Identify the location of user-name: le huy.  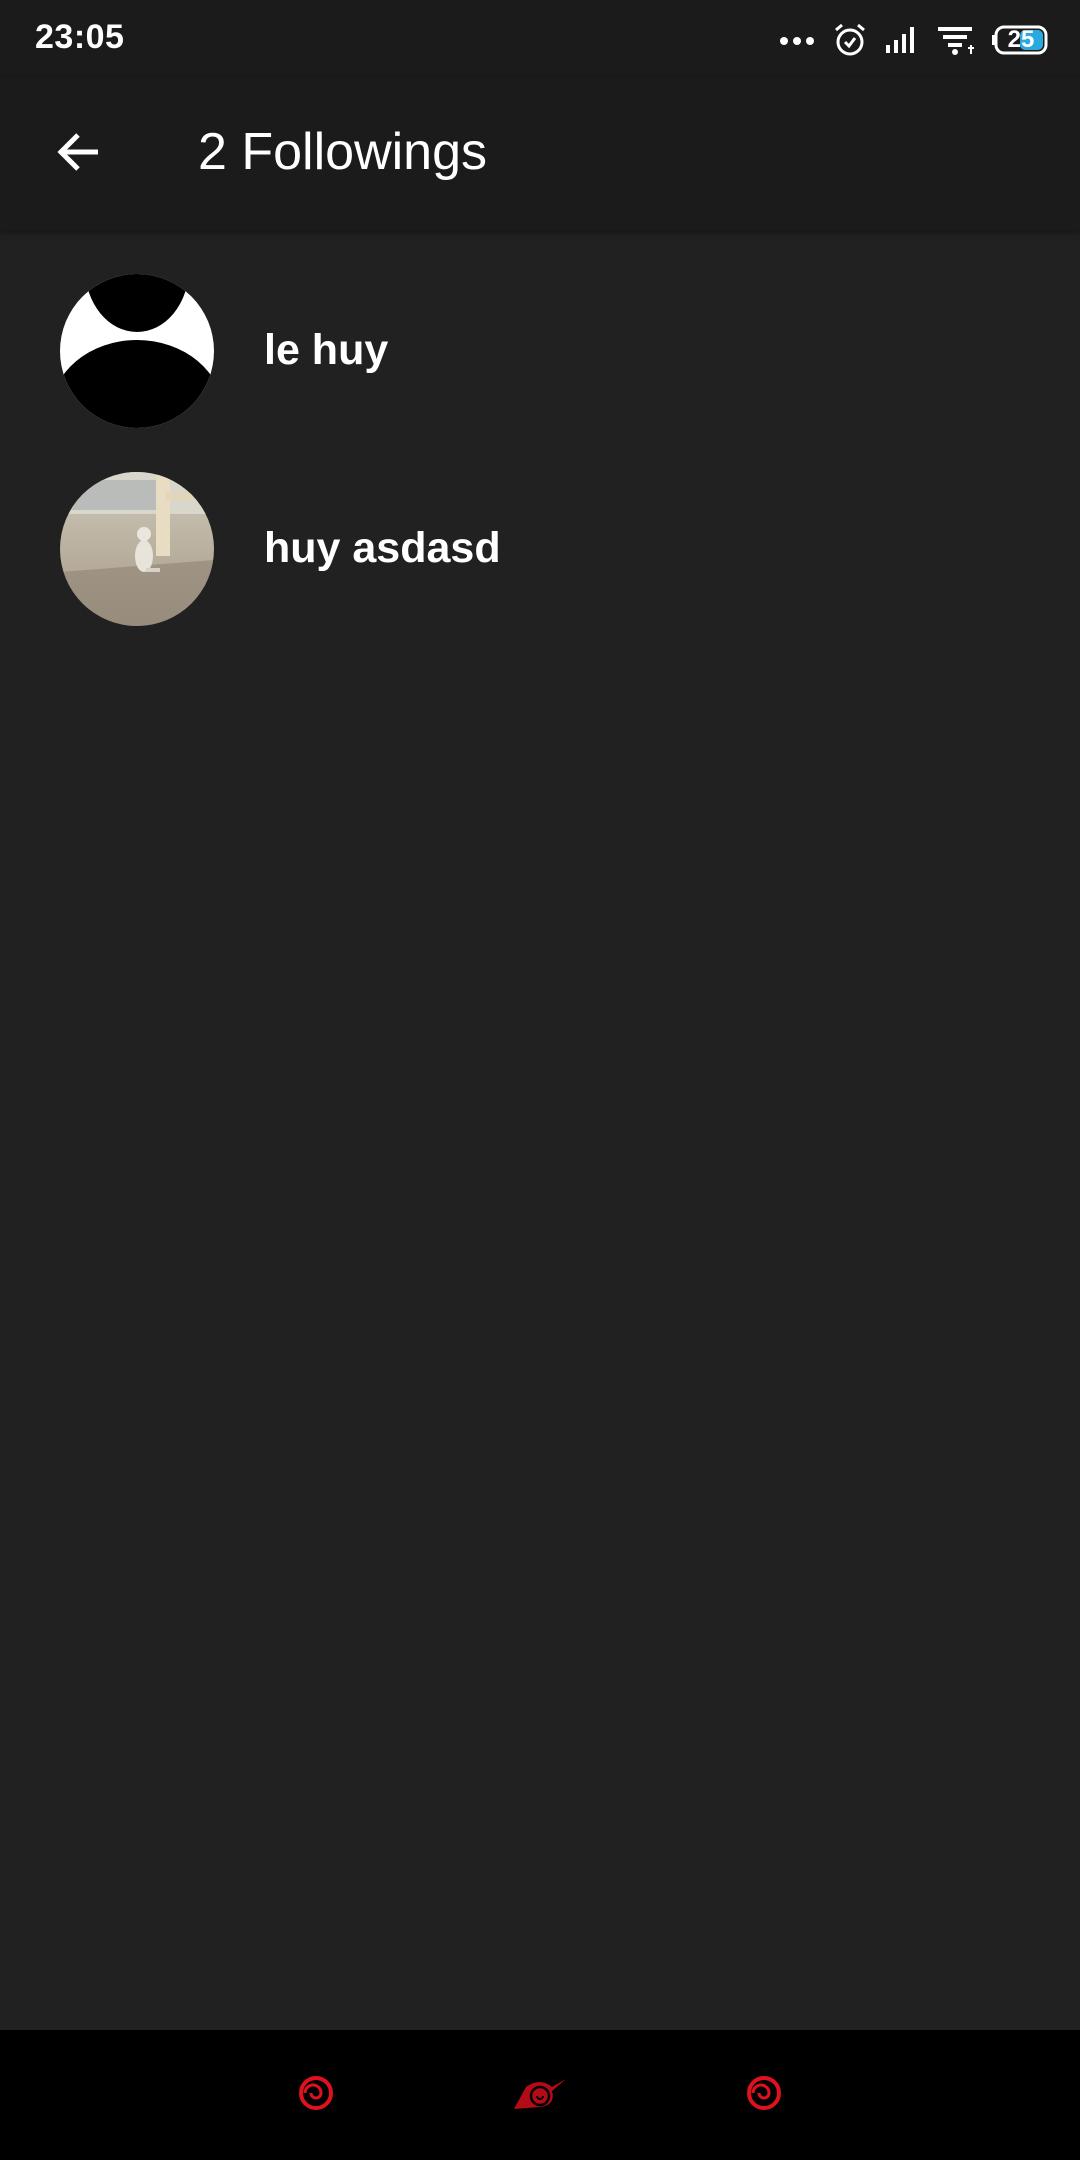
(326, 350).